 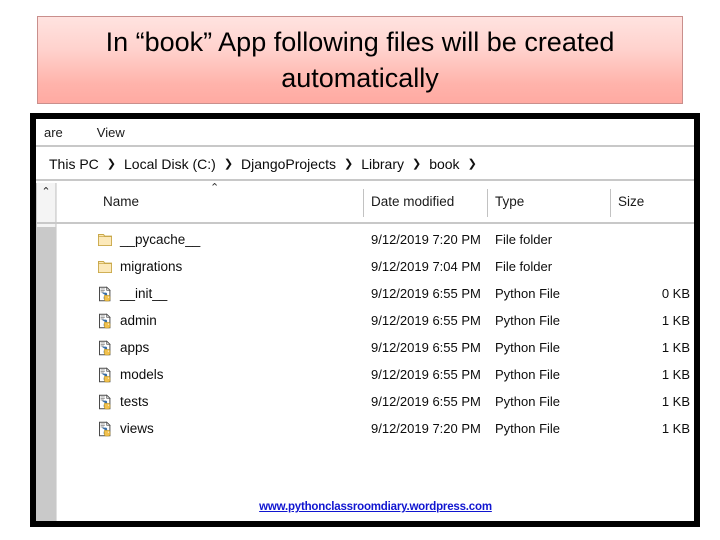 What do you see at coordinates (144, 293) in the screenshot?
I see `file-row-name-label: __init__` at bounding box center [144, 293].